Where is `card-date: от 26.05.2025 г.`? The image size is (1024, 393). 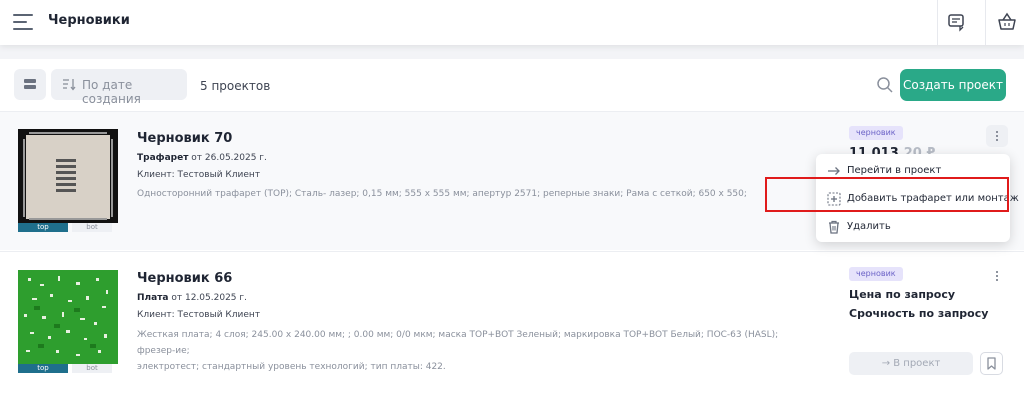
card-date: от 26.05.2025 г. is located at coordinates (229, 158).